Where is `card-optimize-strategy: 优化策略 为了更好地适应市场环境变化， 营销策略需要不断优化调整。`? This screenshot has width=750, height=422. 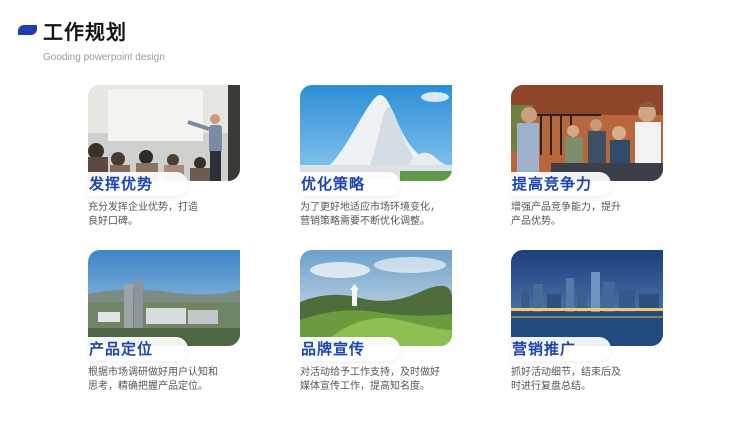
card-optimize-strategy: 优化策略 为了更好地适应市场环境变化， 营销策略需要不断优化调整。 is located at coordinates (382, 165).